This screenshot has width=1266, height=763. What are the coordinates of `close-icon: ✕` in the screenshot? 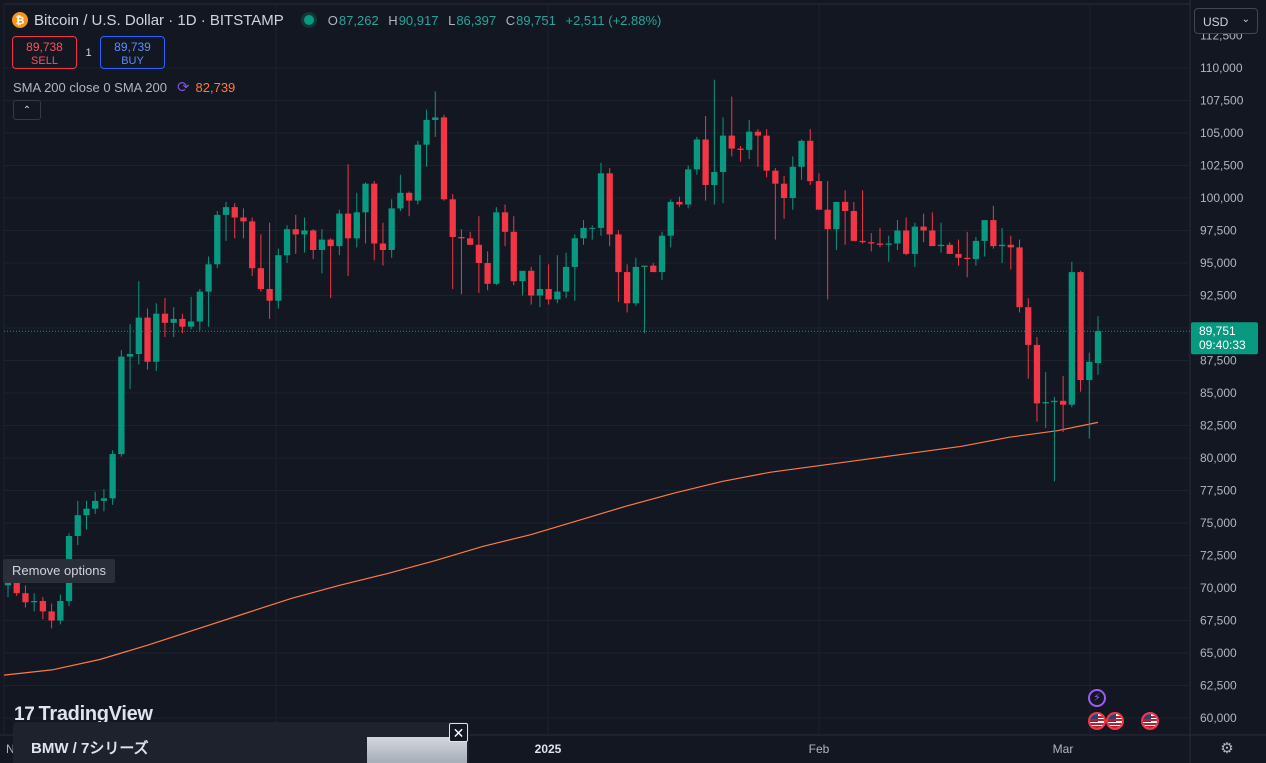 It's located at (458, 732).